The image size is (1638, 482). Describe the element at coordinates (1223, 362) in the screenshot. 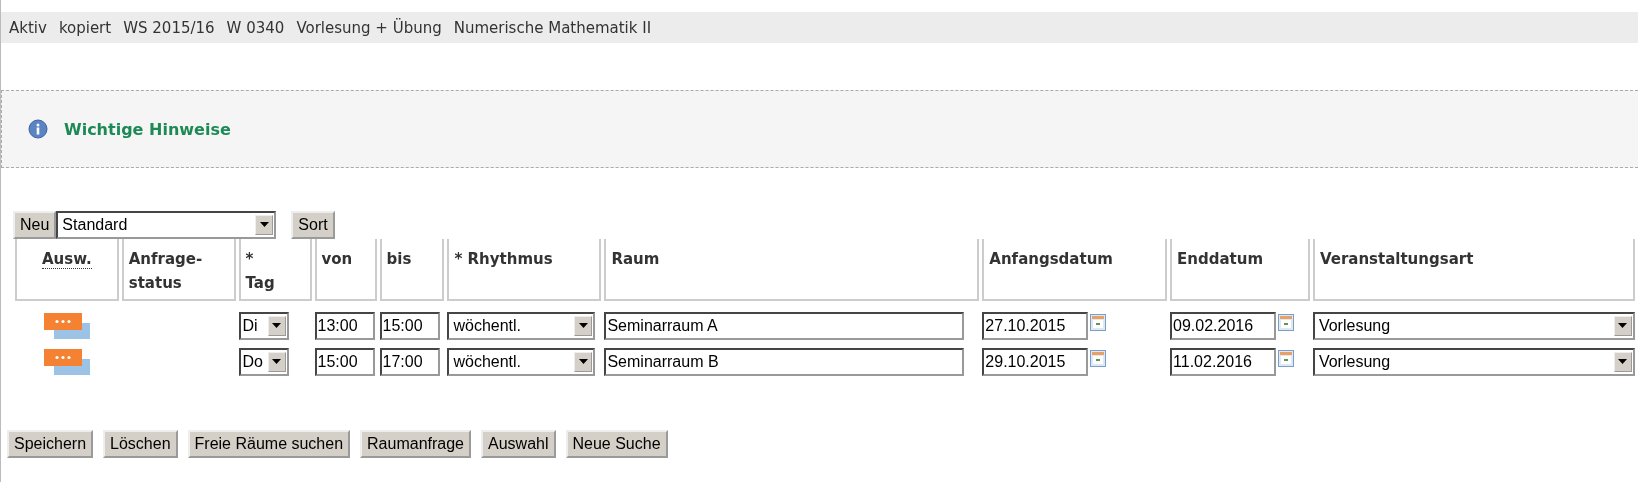

I see `end-date-field: 11.02.2016` at that location.